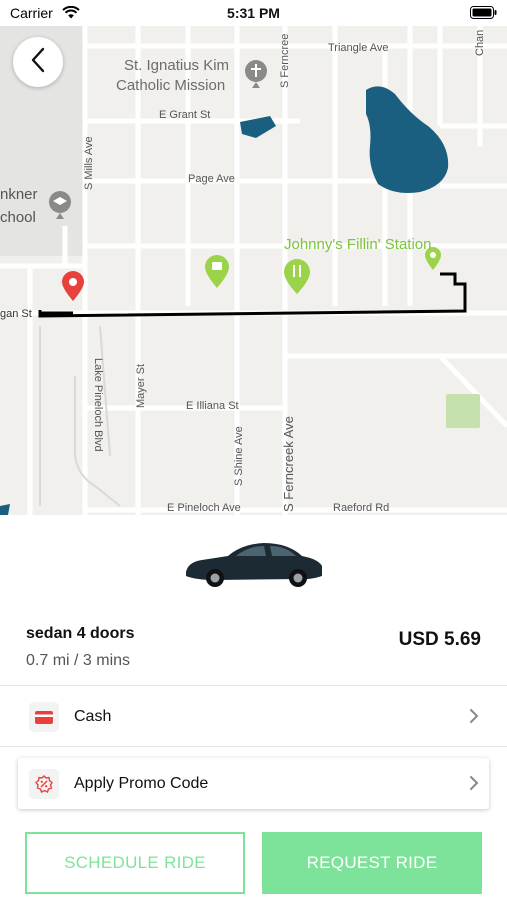  I want to click on map-label-triangle-ave: Triangle Ave, so click(358, 48).